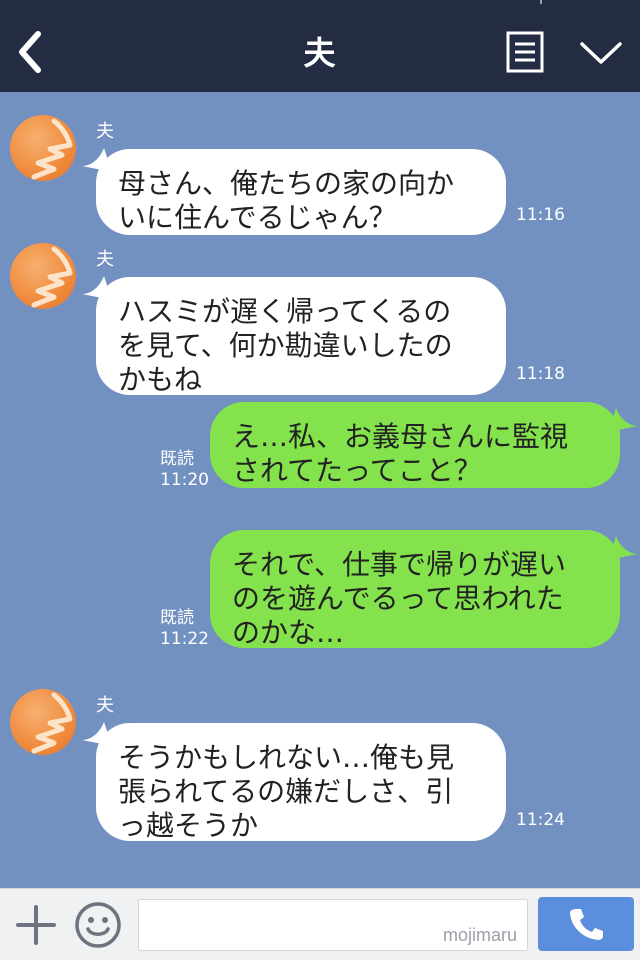 The image size is (640, 960). I want to click on message-input: mojimaru, so click(333, 925).